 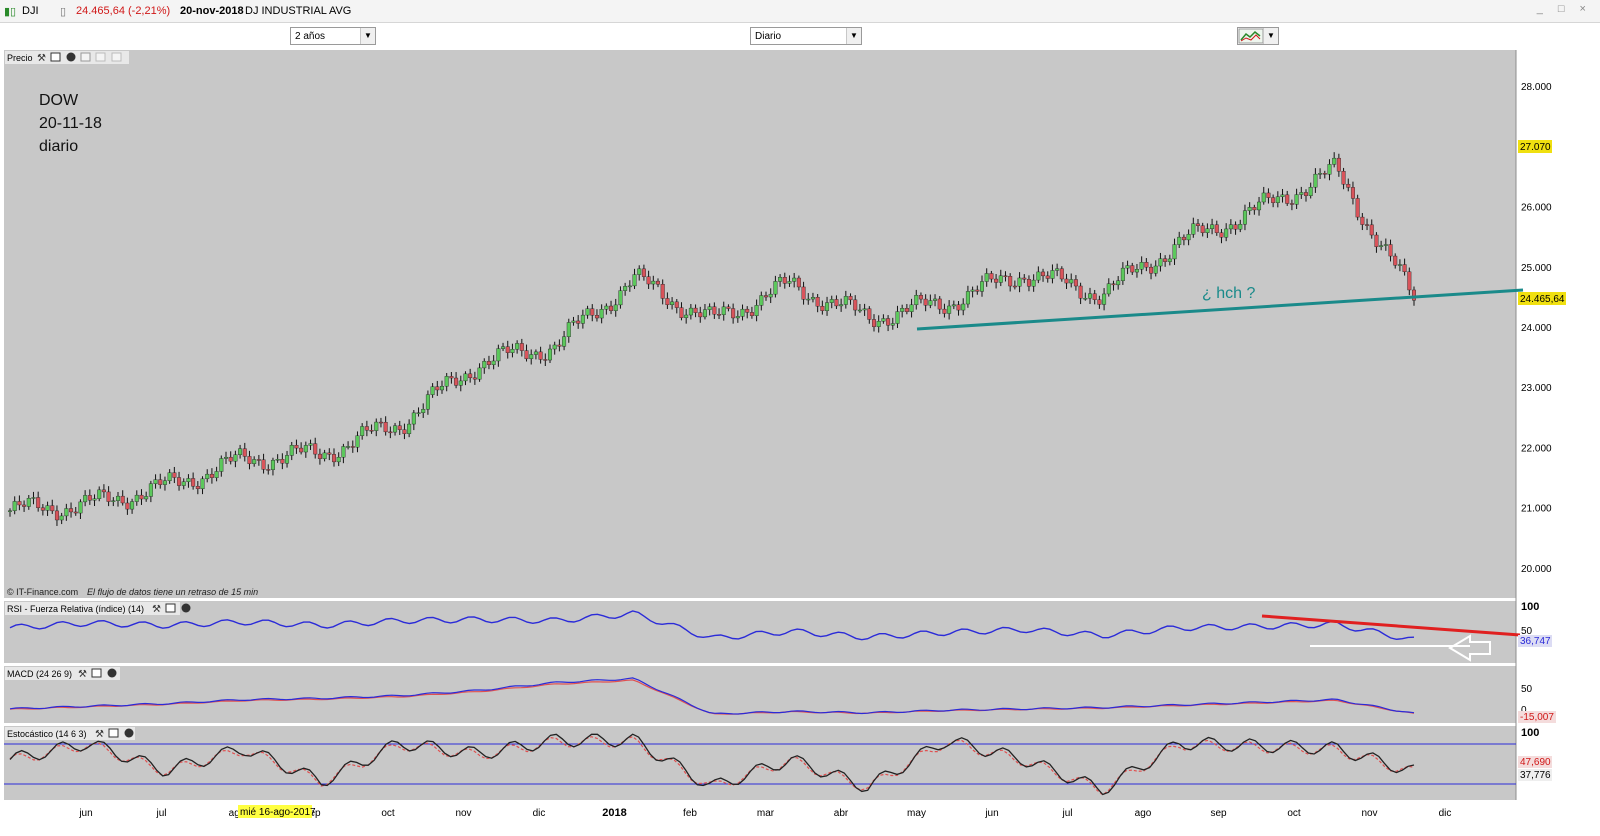 I want to click on price-tick-7: 21.000, so click(x=1536, y=509).